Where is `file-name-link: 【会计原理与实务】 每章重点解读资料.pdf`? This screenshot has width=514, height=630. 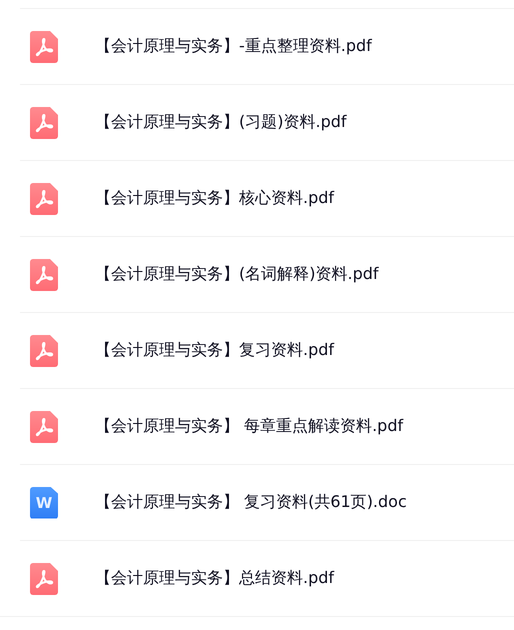 file-name-link: 【会计原理与实务】 每章重点解读资料.pdf is located at coordinates (249, 426).